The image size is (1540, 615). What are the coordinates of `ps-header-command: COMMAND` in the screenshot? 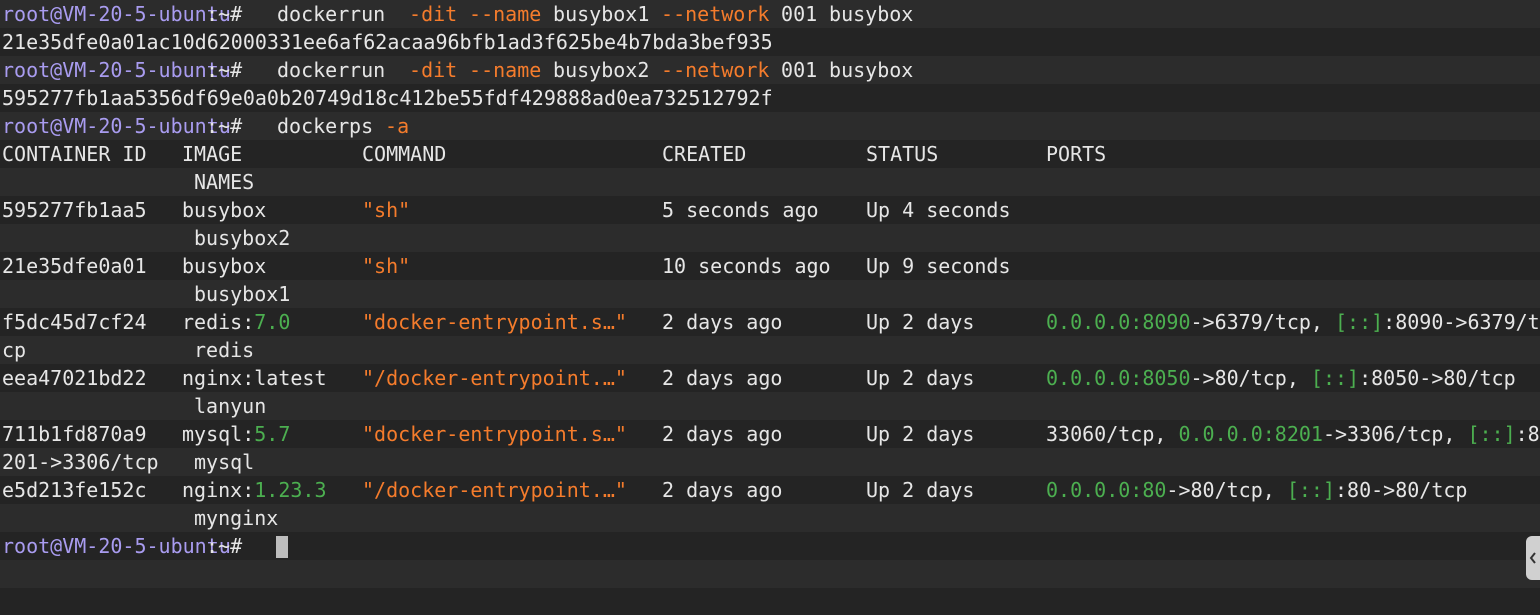 It's located at (404, 154).